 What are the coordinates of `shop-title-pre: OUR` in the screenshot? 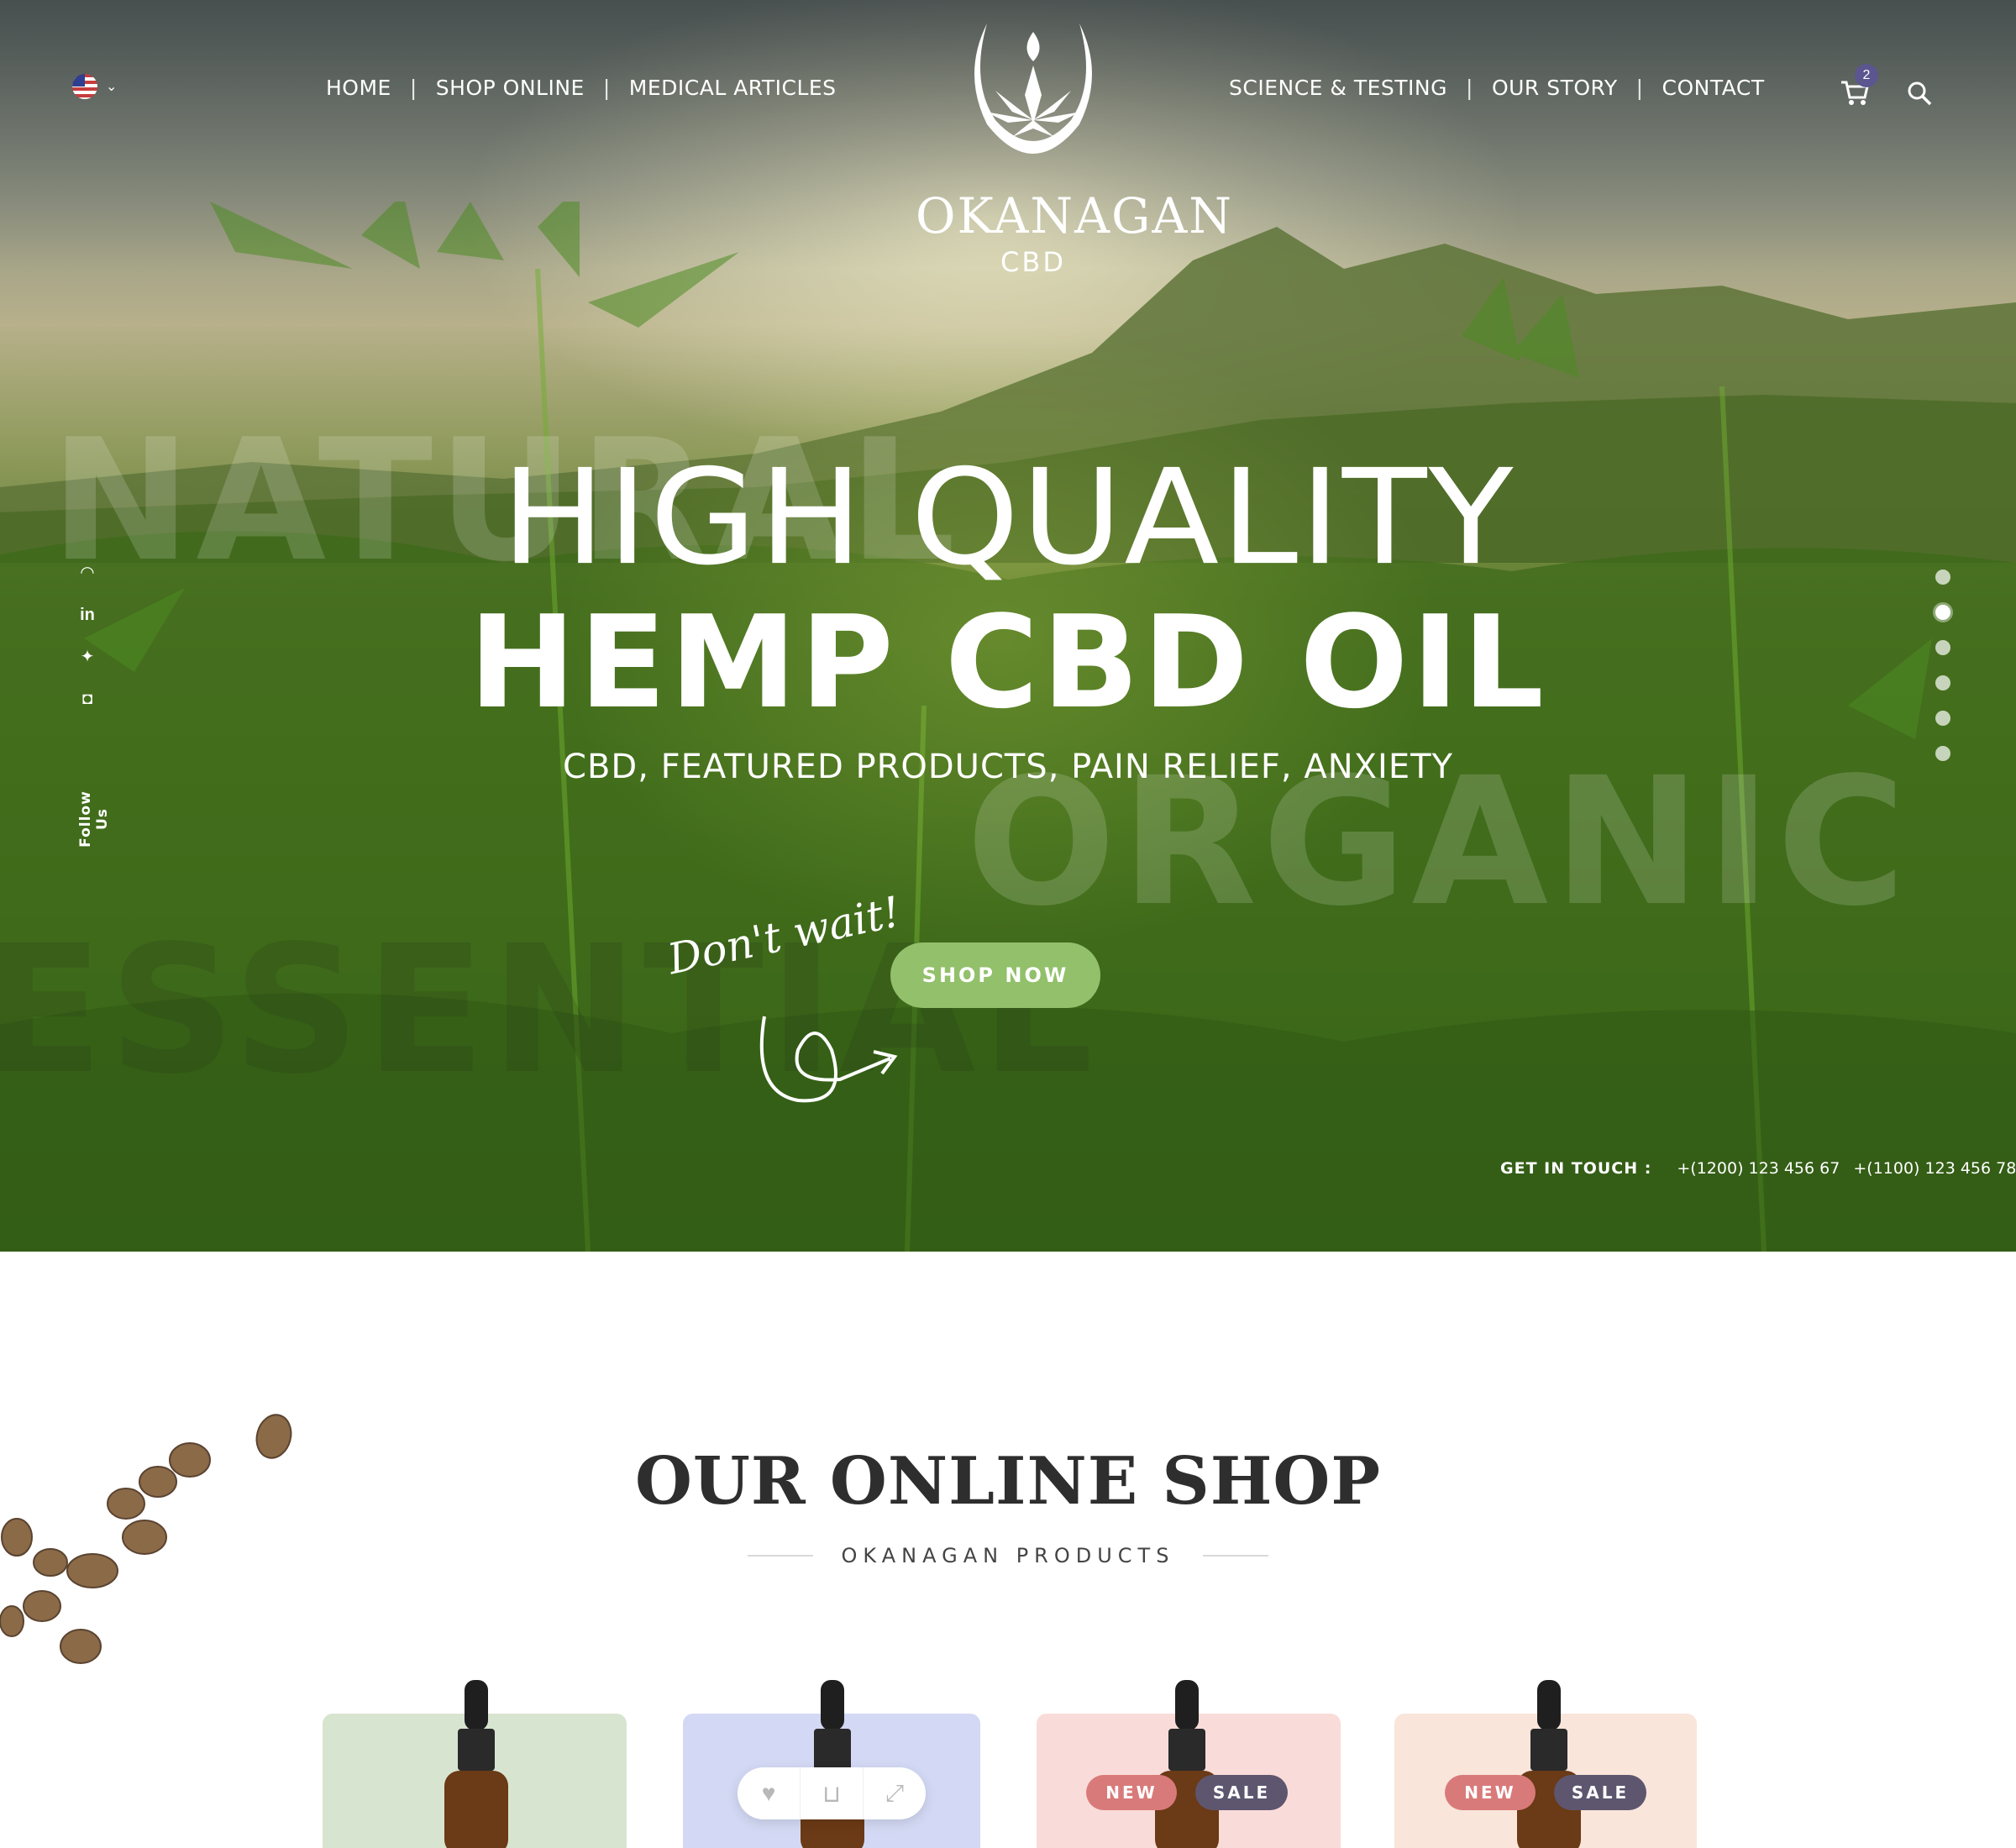 It's located at (720, 1481).